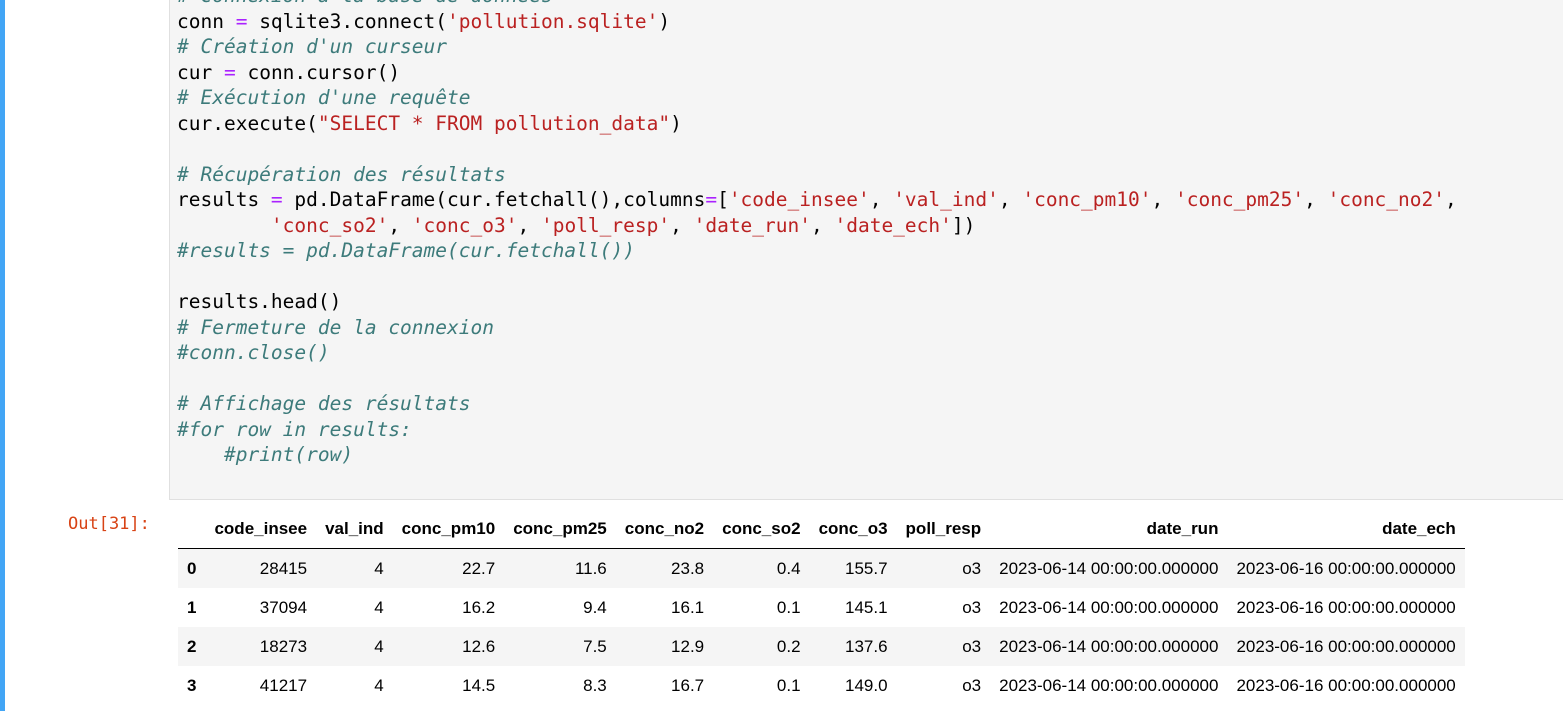 The width and height of the screenshot is (1563, 711). Describe the element at coordinates (192, 607) in the screenshot. I see `row-index: 1` at that location.